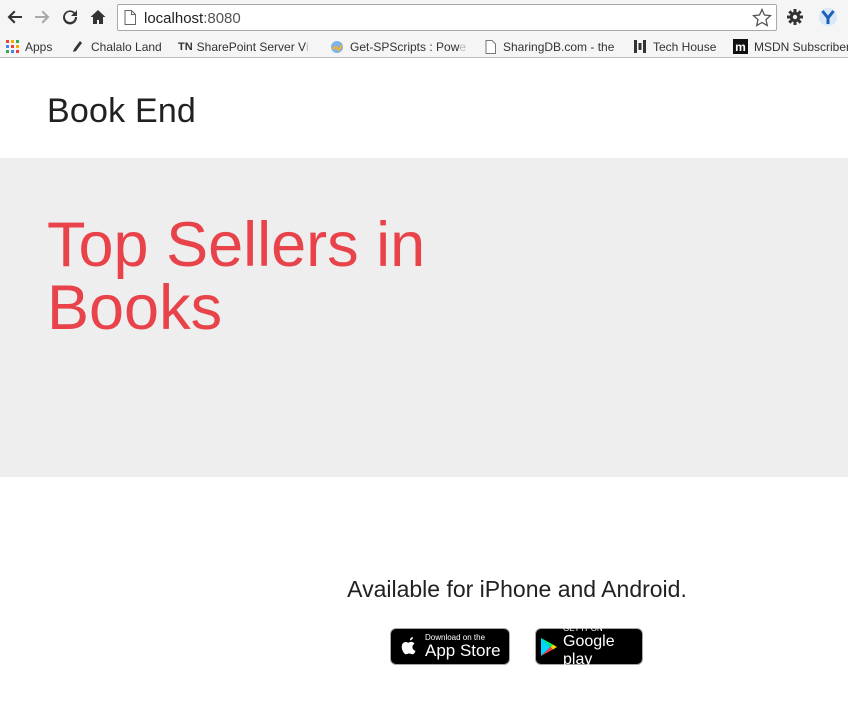  I want to click on tech-house-icon, so click(640, 47).